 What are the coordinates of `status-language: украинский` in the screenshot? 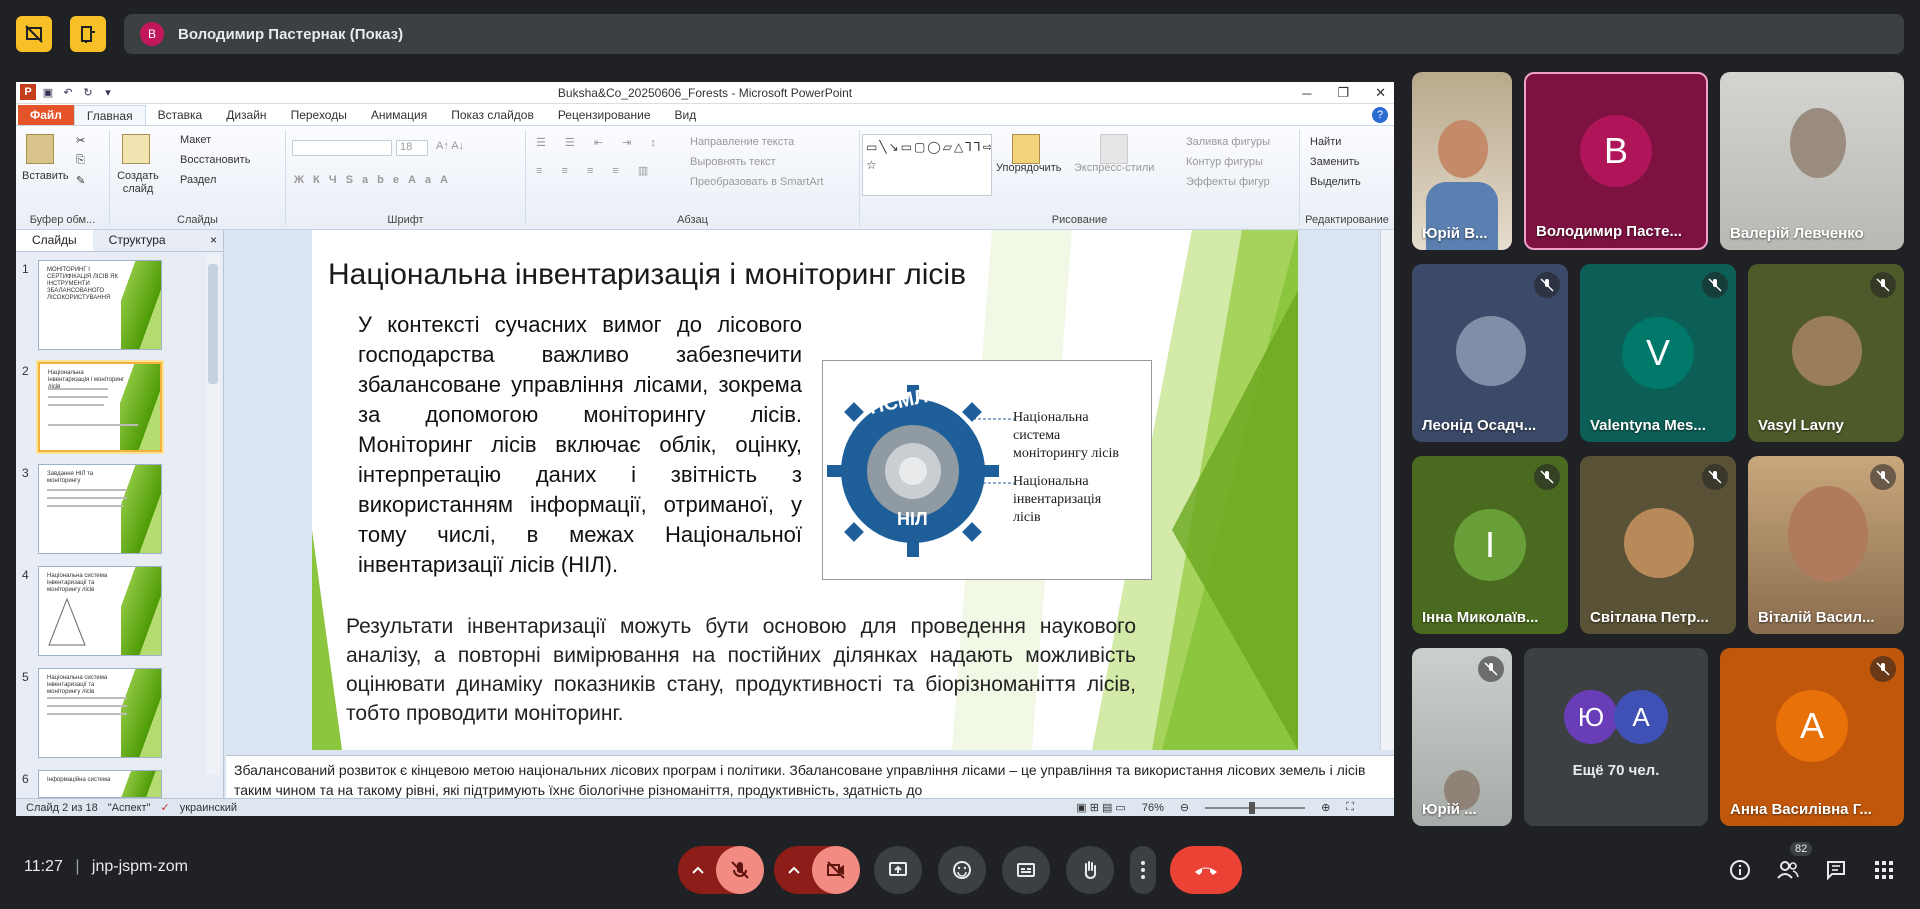 It's located at (208, 808).